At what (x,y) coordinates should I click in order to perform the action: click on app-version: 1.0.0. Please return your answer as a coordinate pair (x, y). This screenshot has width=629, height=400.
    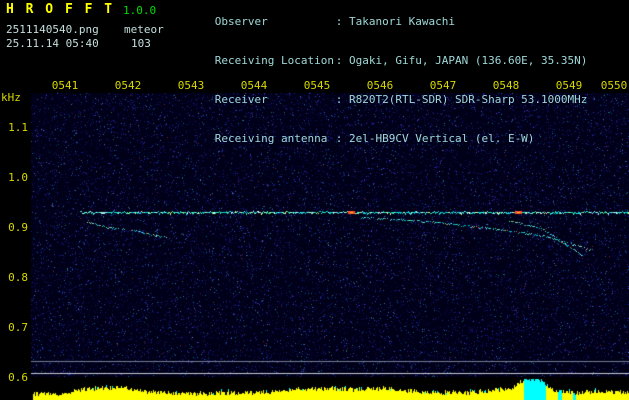
    Looking at the image, I should click on (140, 10).